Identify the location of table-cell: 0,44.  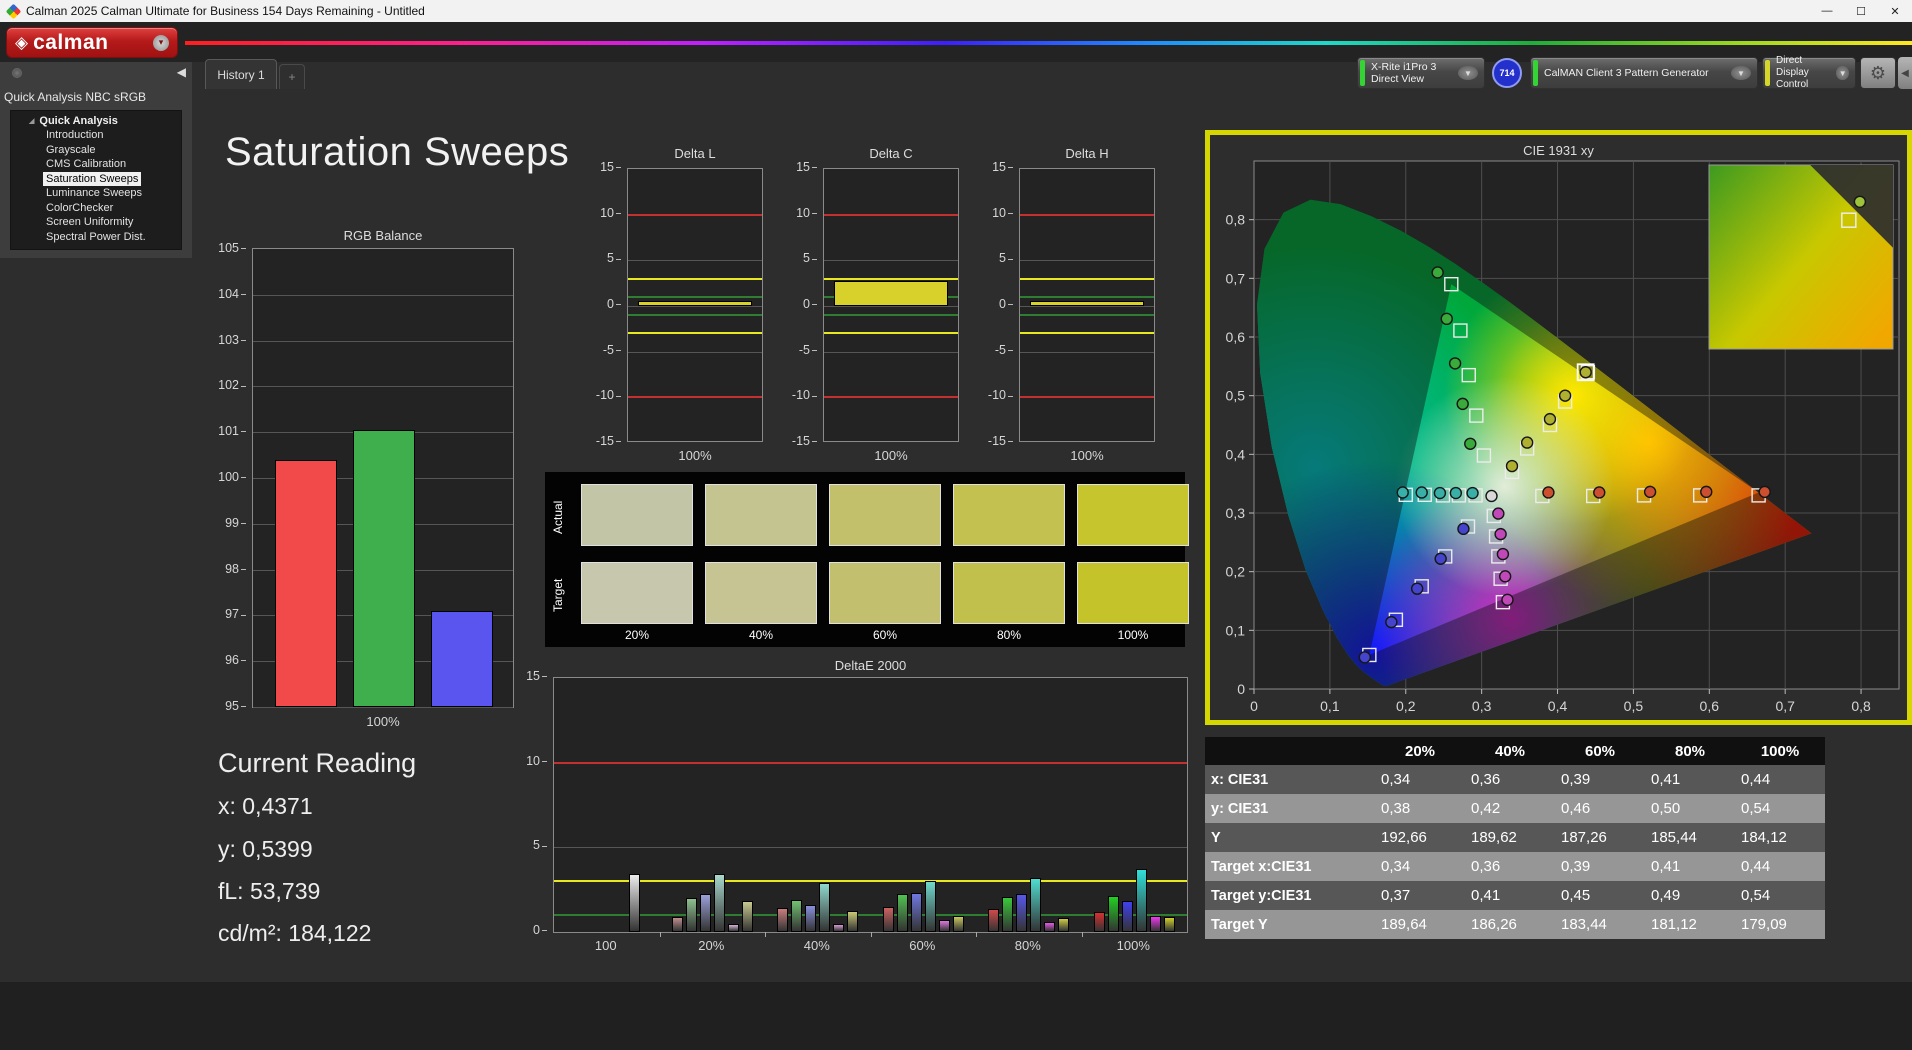
(1780, 866).